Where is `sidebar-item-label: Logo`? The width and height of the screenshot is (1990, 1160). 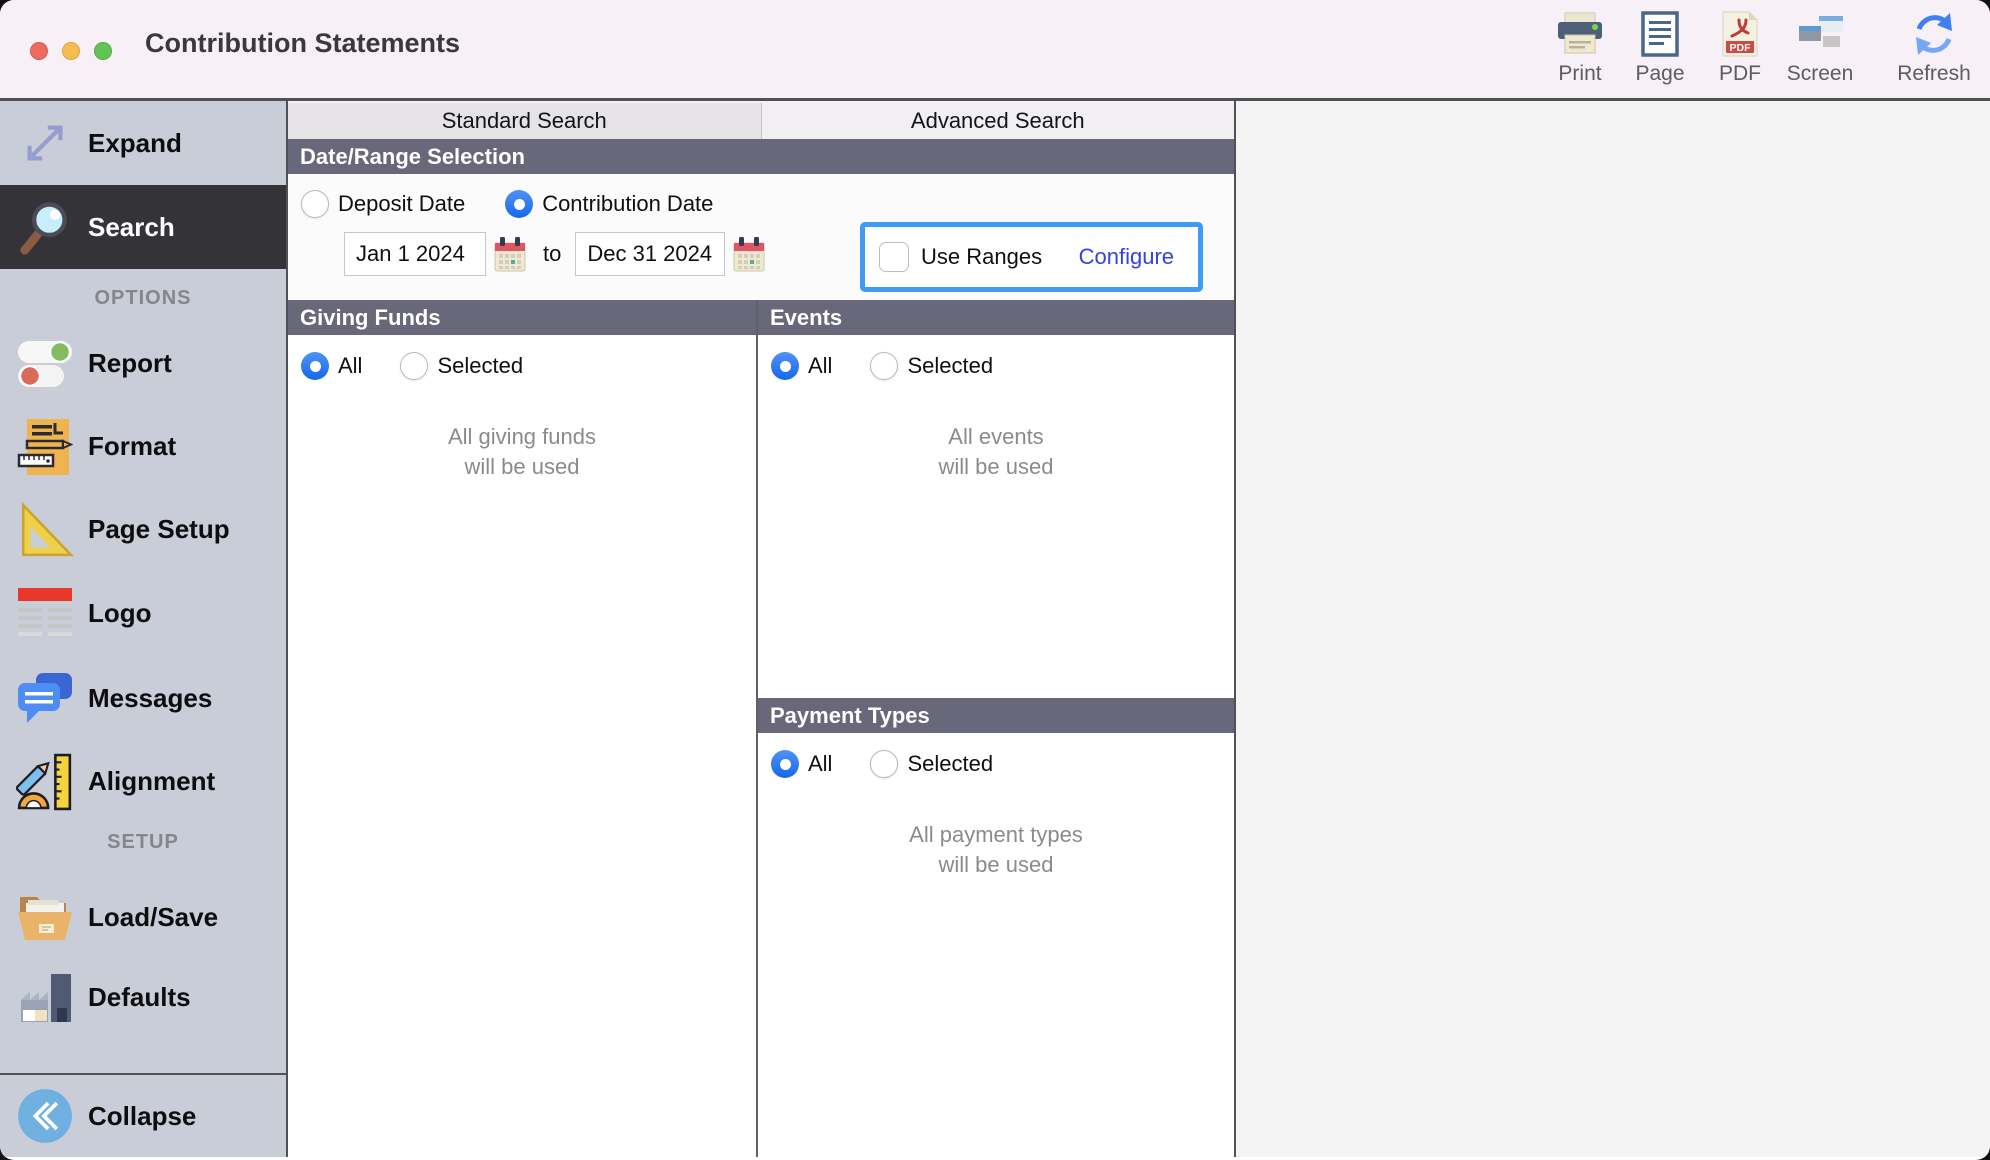 sidebar-item-label: Logo is located at coordinates (120, 612).